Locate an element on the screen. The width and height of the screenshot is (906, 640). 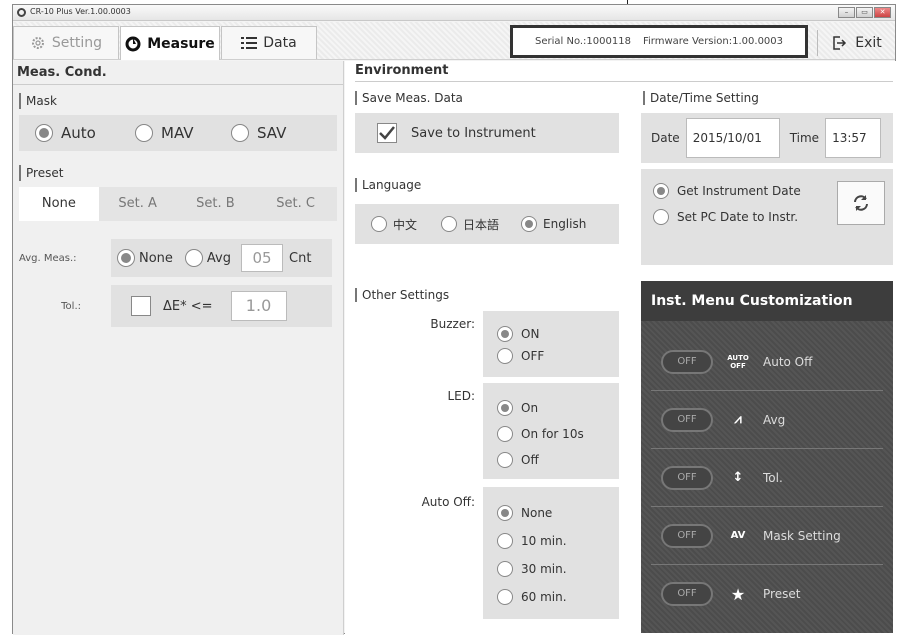
exit-button: Exit is located at coordinates (856, 43).